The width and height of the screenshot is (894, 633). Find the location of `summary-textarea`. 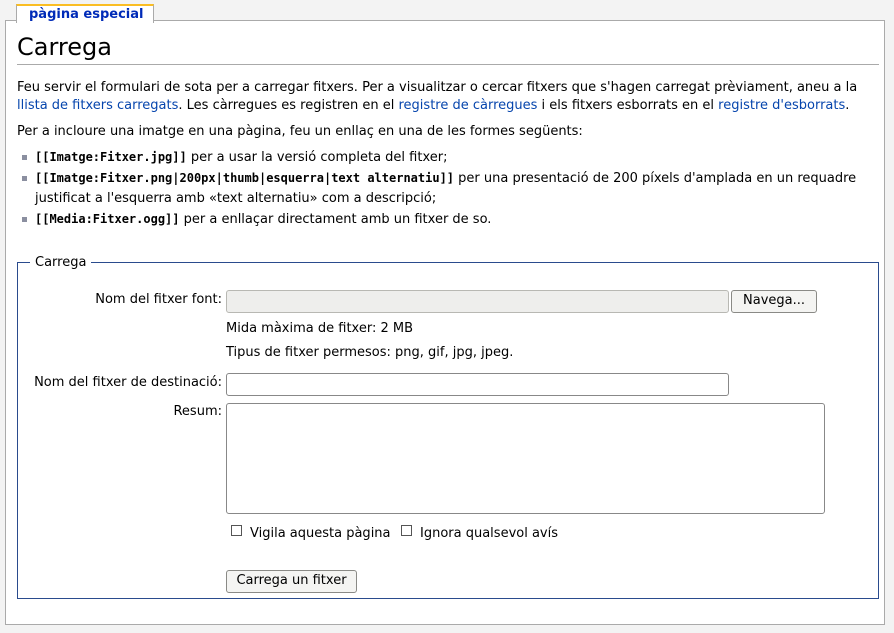

summary-textarea is located at coordinates (525, 458).